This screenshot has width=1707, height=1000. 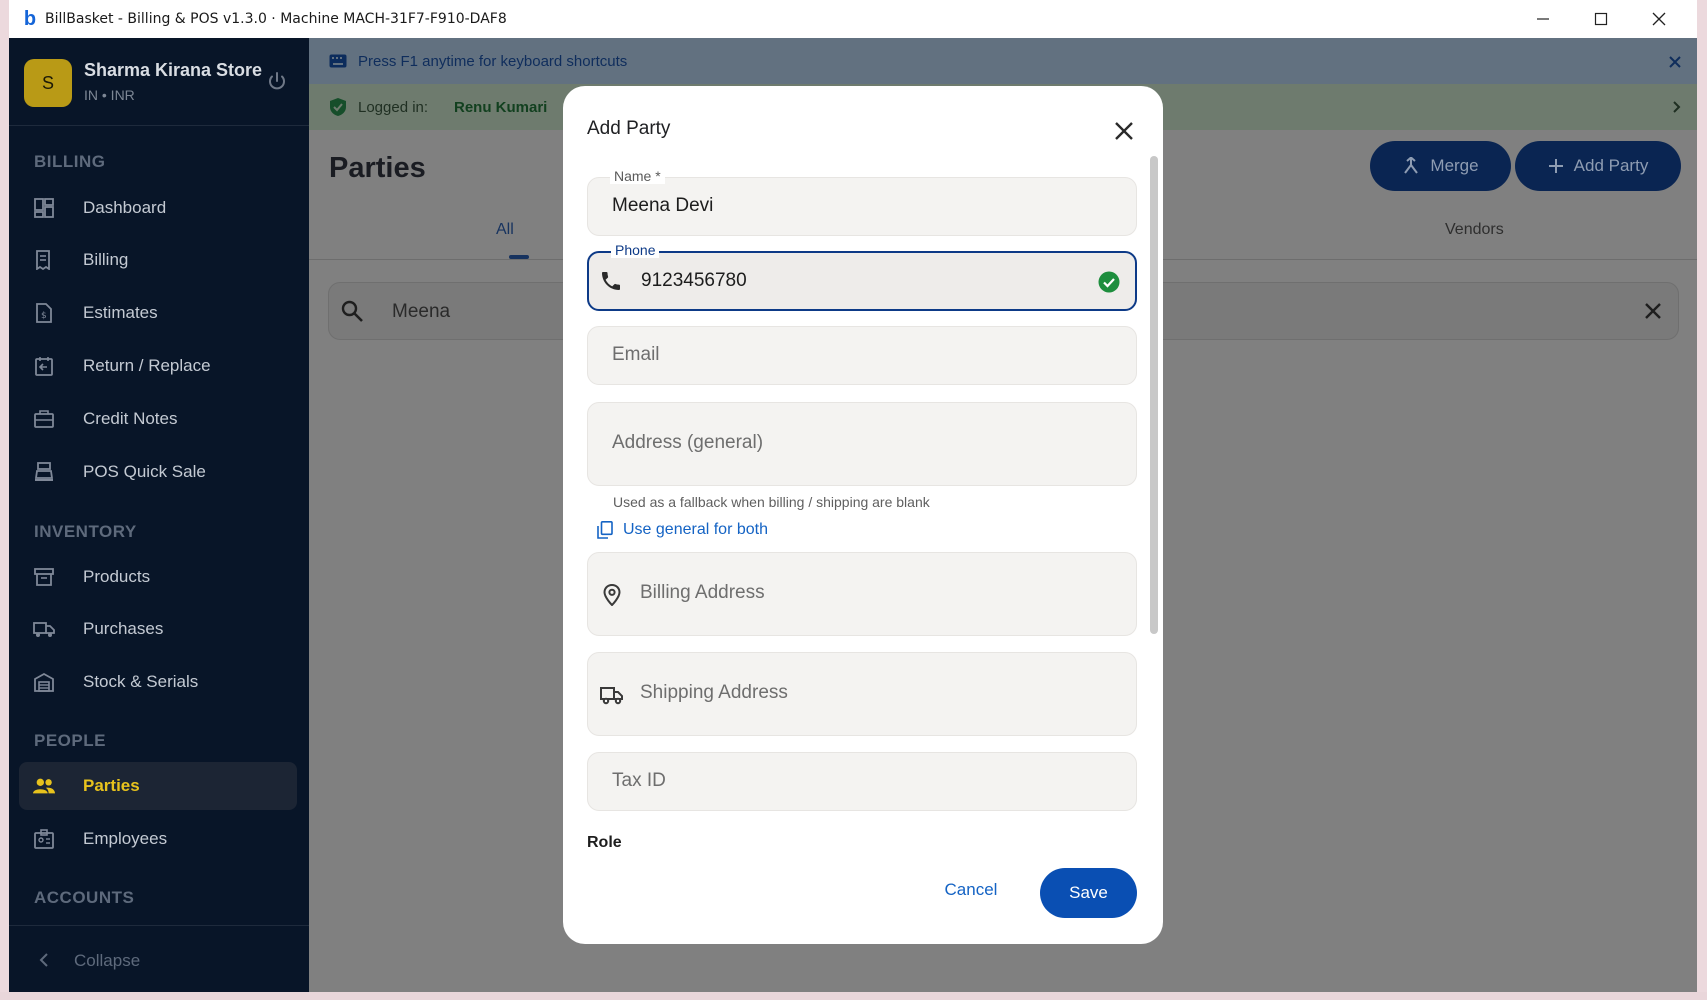 I want to click on save-label: Save, so click(x=1088, y=892).